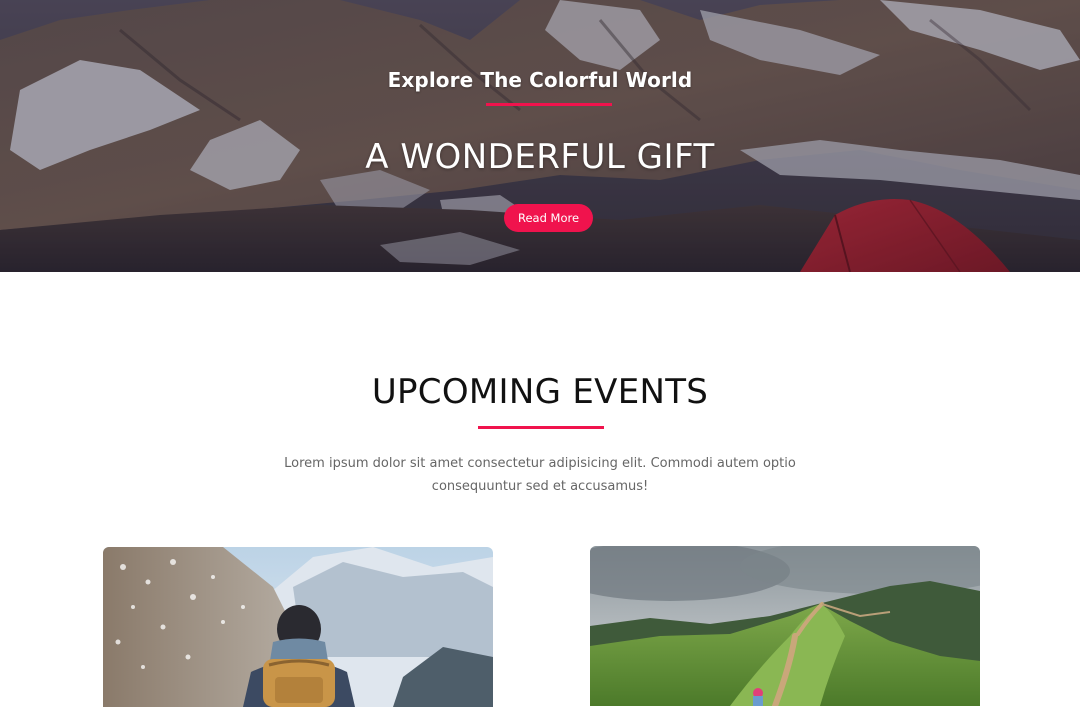 The image size is (1080, 707). Describe the element at coordinates (540, 80) in the screenshot. I see `hero-kicker: Explore The Colorful World` at that location.